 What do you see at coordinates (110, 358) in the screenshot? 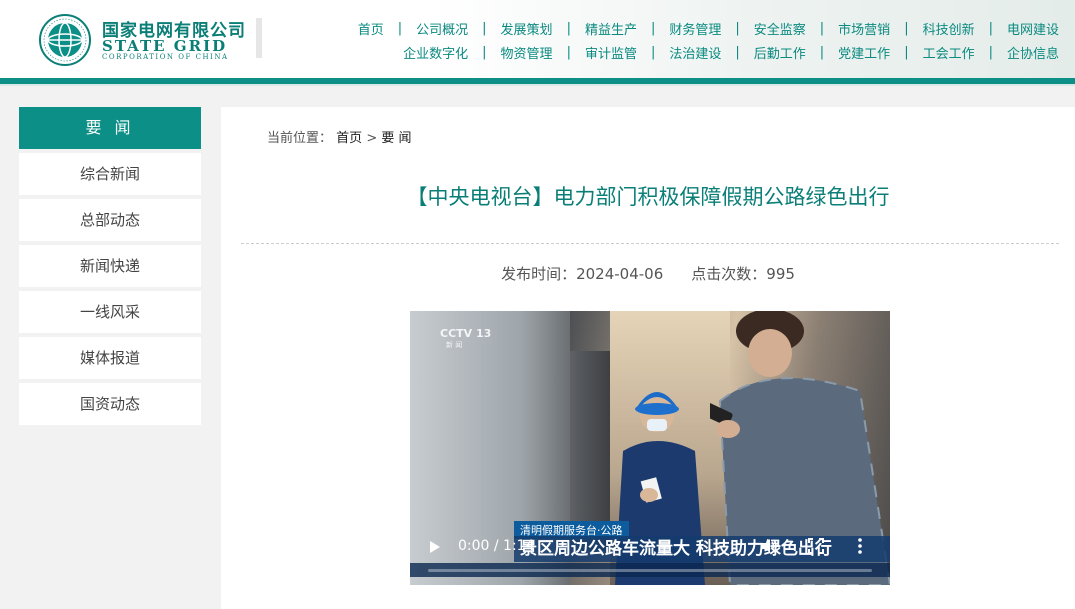
I see `sidebar-item-media-reports: 媒体报道` at bounding box center [110, 358].